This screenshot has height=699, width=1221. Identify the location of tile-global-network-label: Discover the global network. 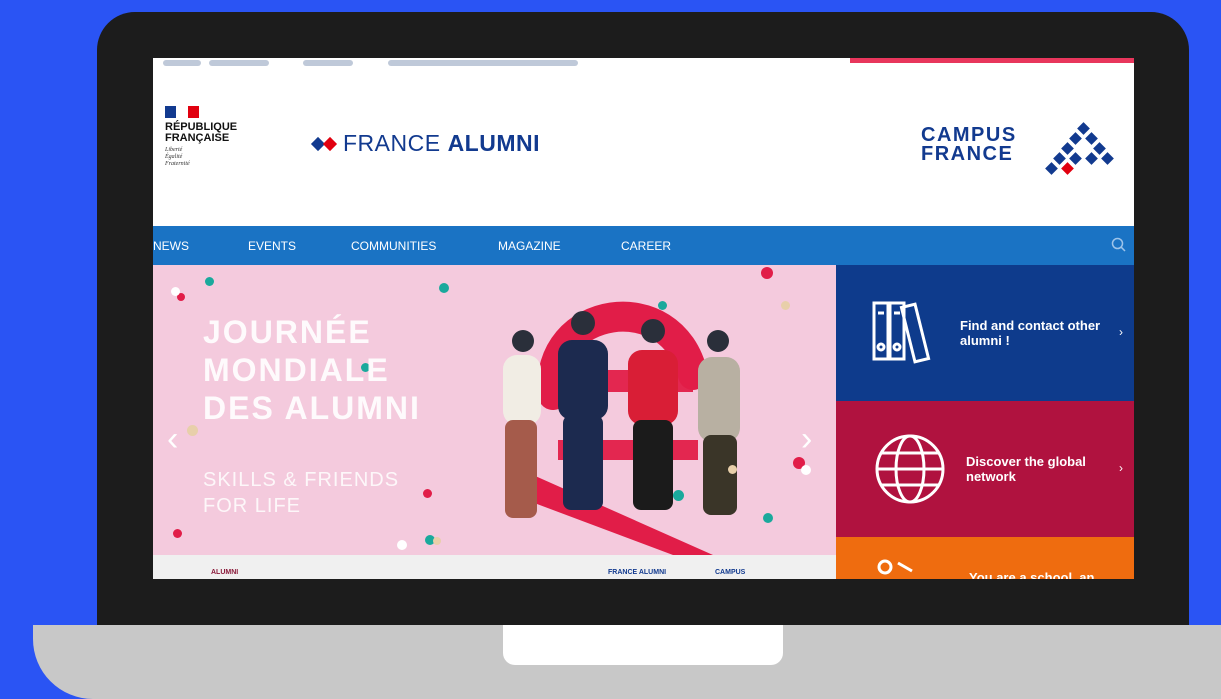
(1026, 469).